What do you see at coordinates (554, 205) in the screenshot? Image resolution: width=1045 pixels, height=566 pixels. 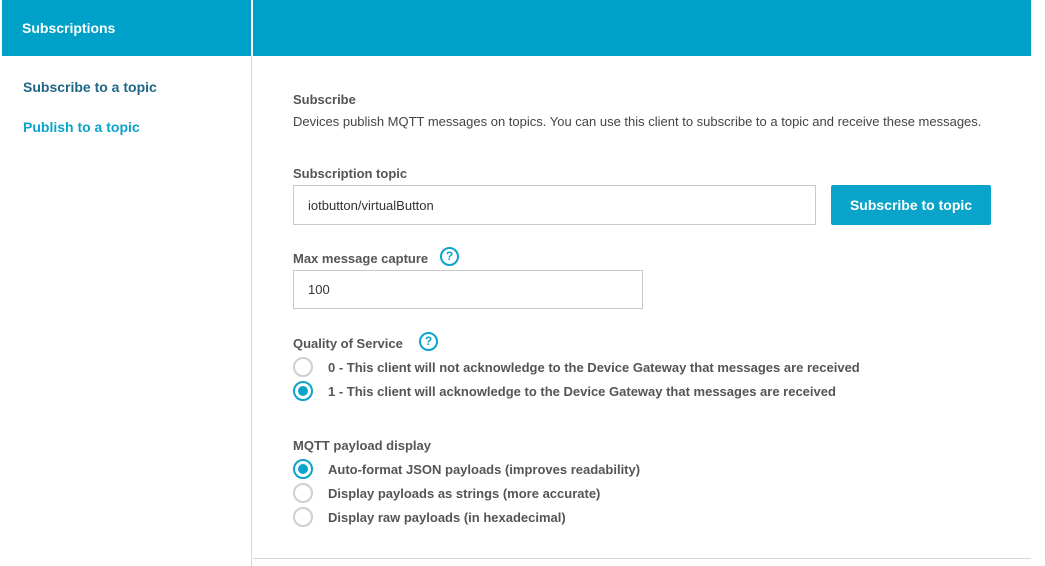 I see `subscription-topic-input: iotbutton/virtualButton` at bounding box center [554, 205].